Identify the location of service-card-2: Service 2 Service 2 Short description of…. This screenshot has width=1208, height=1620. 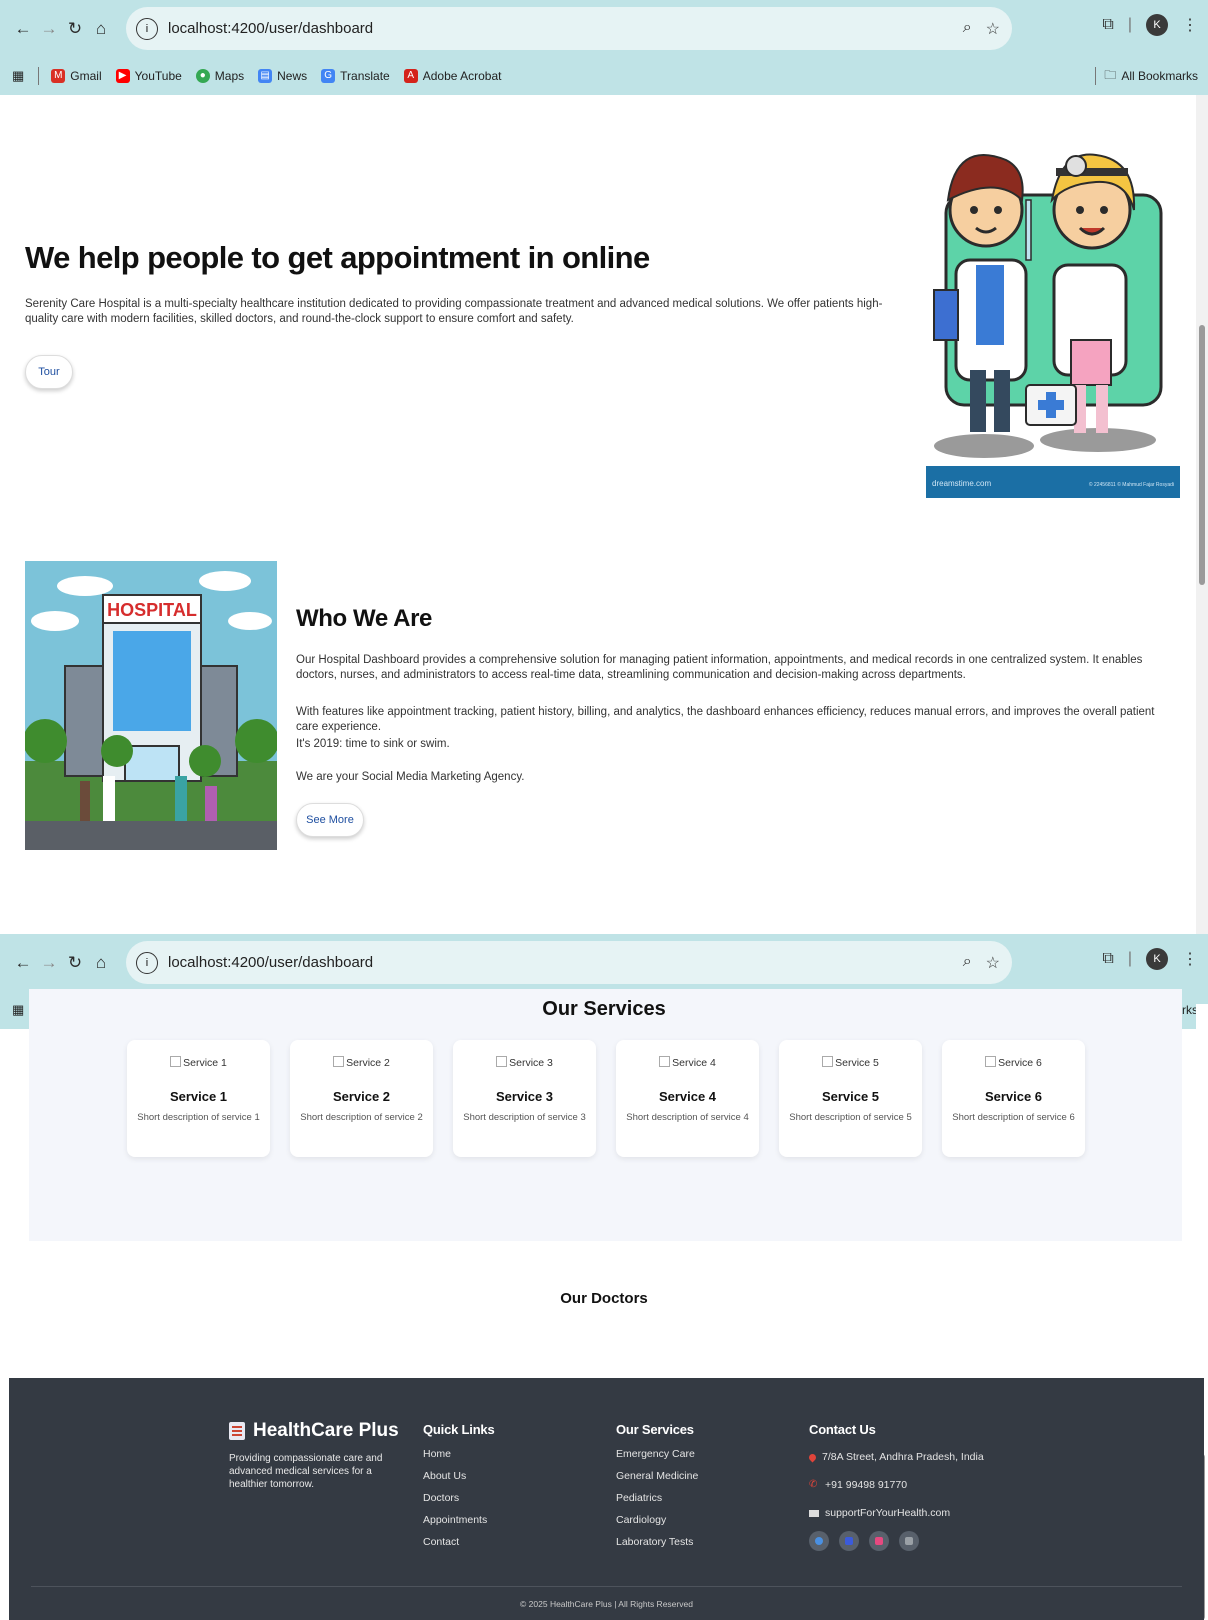
(361, 1098).